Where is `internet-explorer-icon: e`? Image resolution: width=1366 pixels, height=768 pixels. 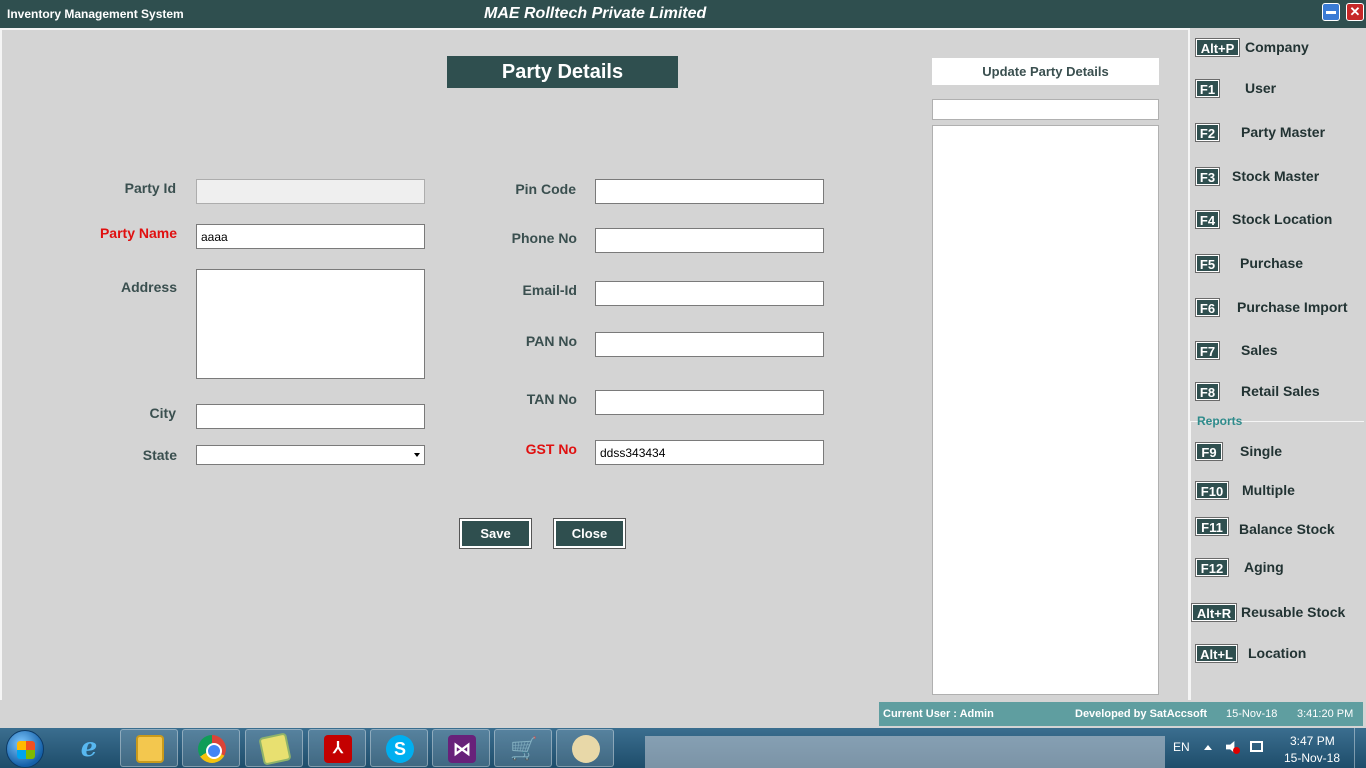 internet-explorer-icon: e is located at coordinates (89, 748).